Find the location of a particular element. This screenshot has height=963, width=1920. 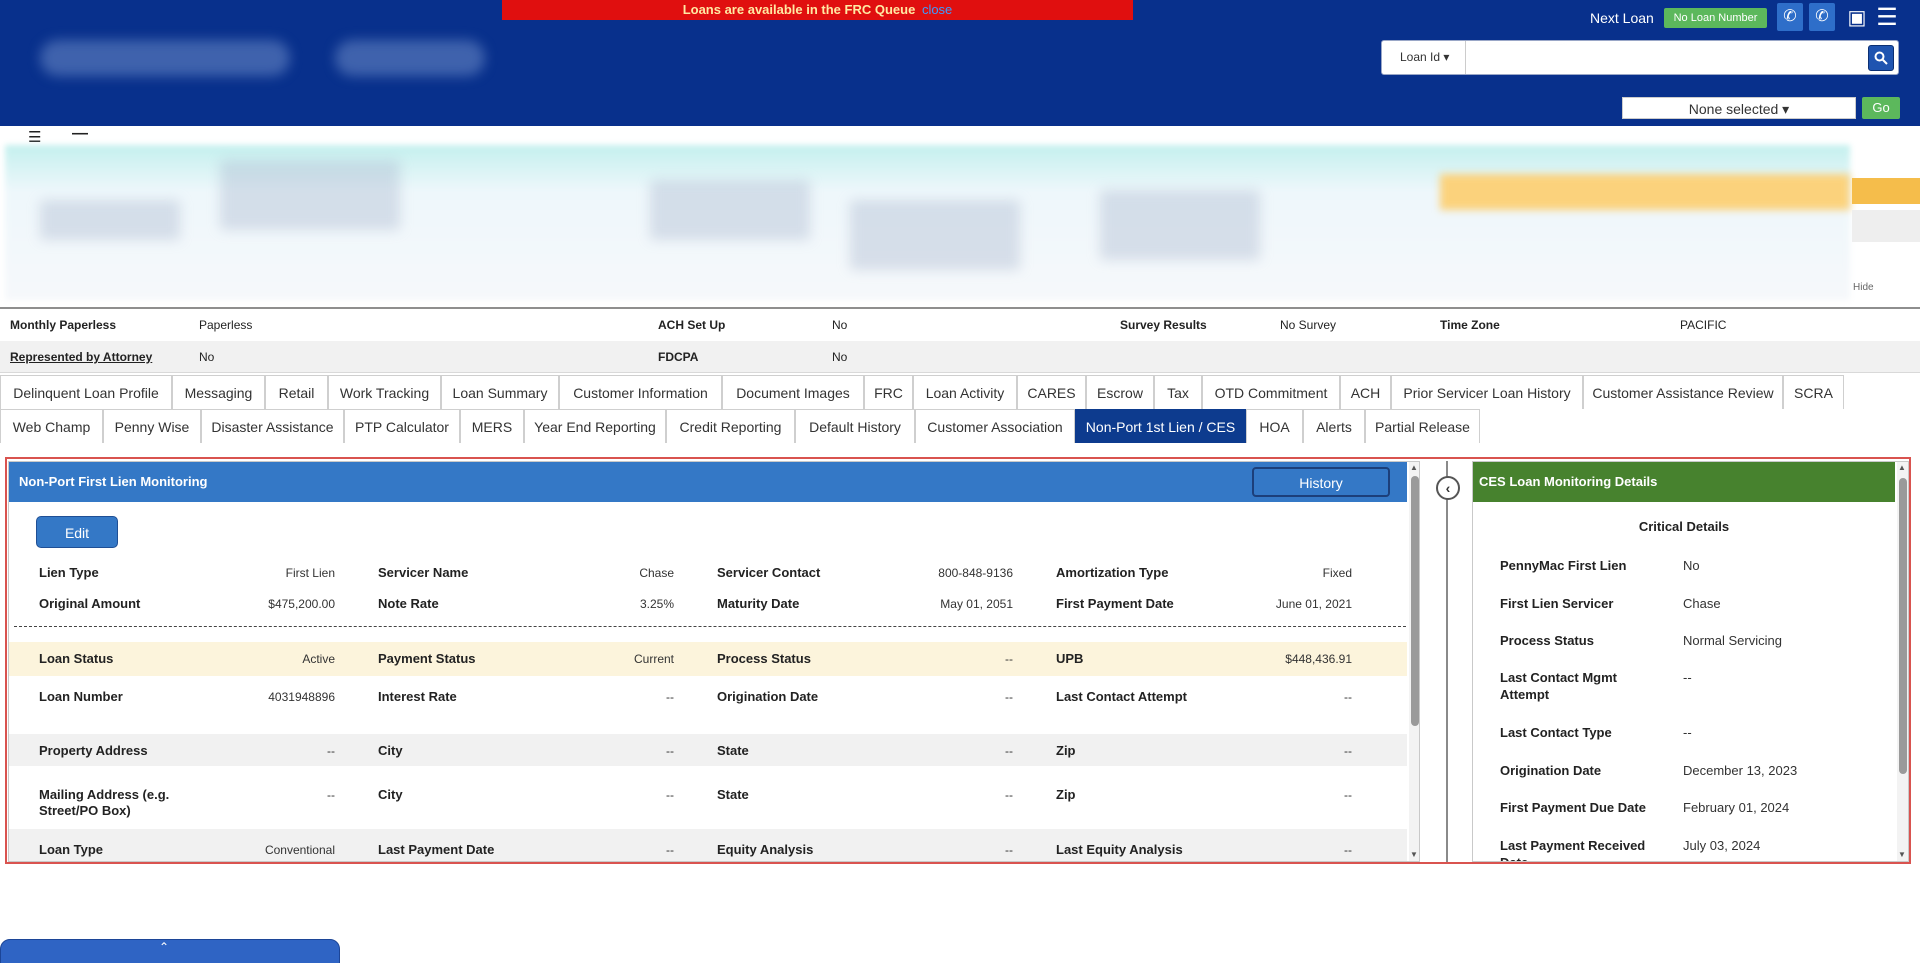

lien-type-label: Lien Type is located at coordinates (69, 572).